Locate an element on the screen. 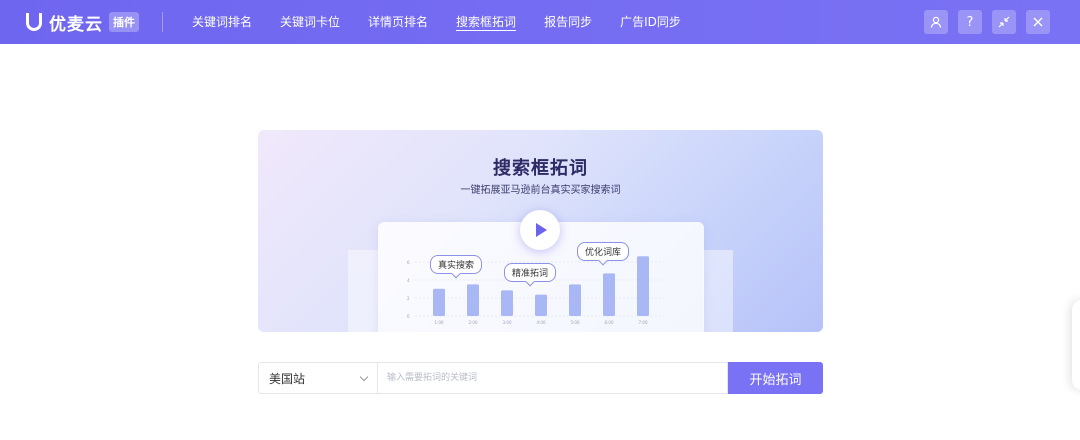 This screenshot has width=1080, height=440. close-icon is located at coordinates (1038, 22).